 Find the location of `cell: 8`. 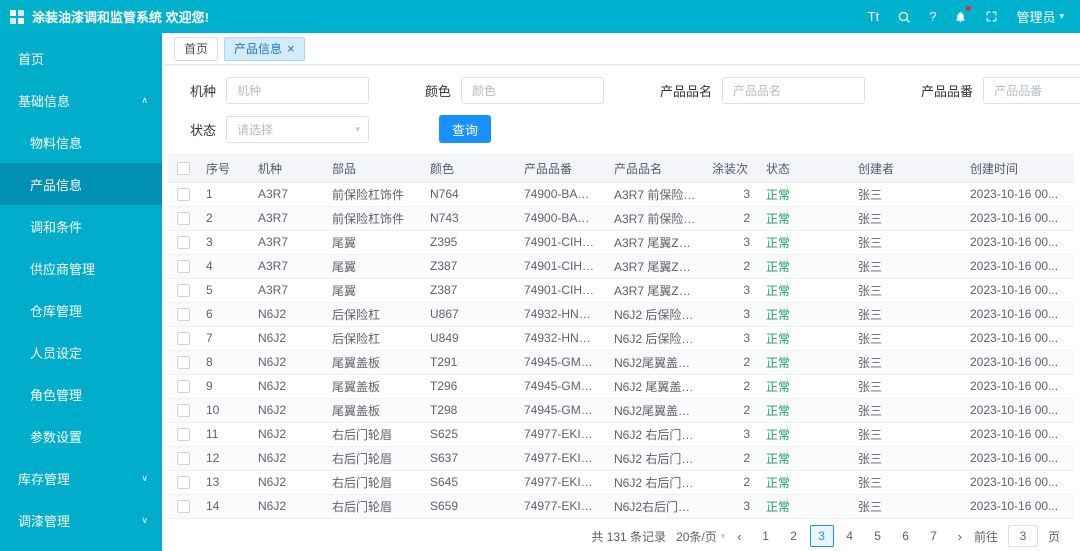

cell: 8 is located at coordinates (224, 362).